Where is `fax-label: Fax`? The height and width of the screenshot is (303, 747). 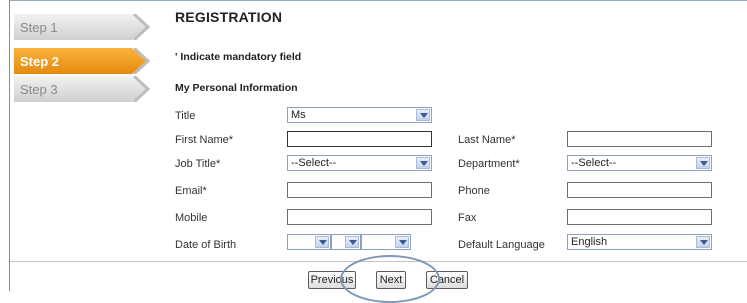 fax-label: Fax is located at coordinates (467, 218).